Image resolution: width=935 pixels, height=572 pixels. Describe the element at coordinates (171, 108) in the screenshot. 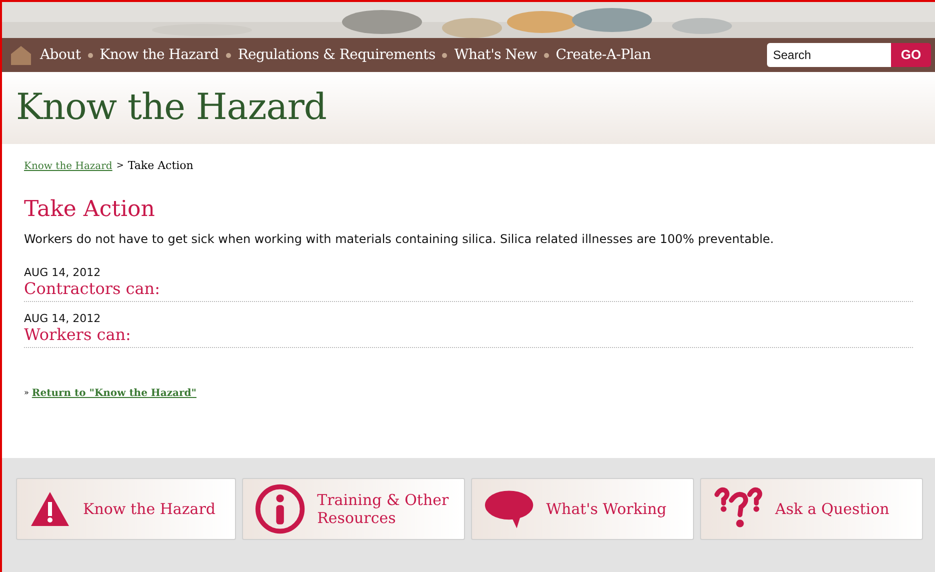

I see `banner-title: Know the Hazard` at that location.